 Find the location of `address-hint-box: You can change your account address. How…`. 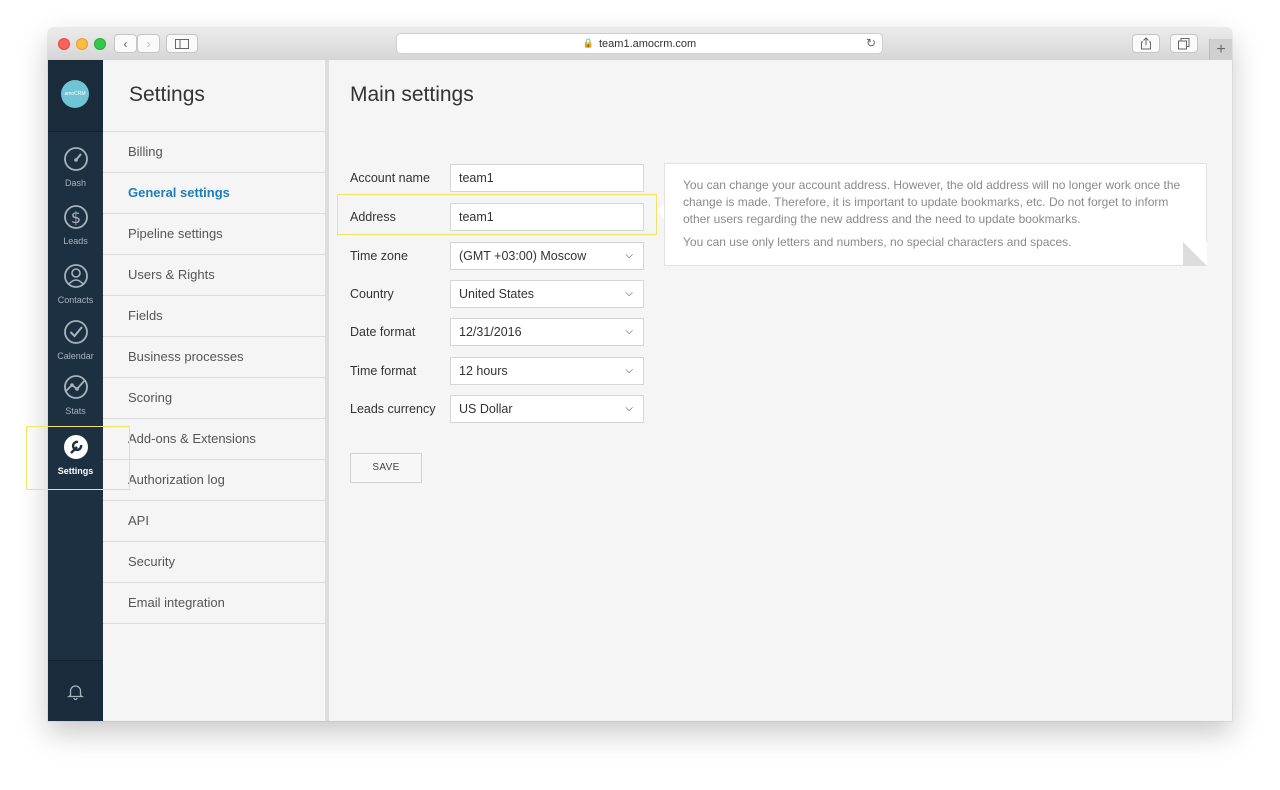

address-hint-box: You can change your account address. How… is located at coordinates (935, 214).